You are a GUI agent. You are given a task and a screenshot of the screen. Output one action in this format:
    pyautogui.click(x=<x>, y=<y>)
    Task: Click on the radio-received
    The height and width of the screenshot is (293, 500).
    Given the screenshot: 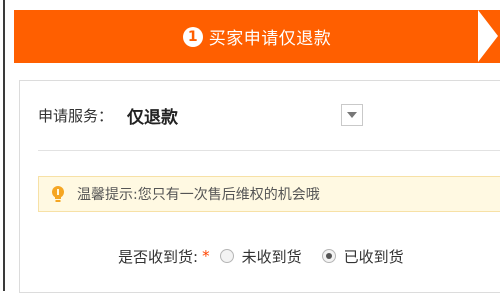 What is the action you would take?
    pyautogui.click(x=328, y=256)
    